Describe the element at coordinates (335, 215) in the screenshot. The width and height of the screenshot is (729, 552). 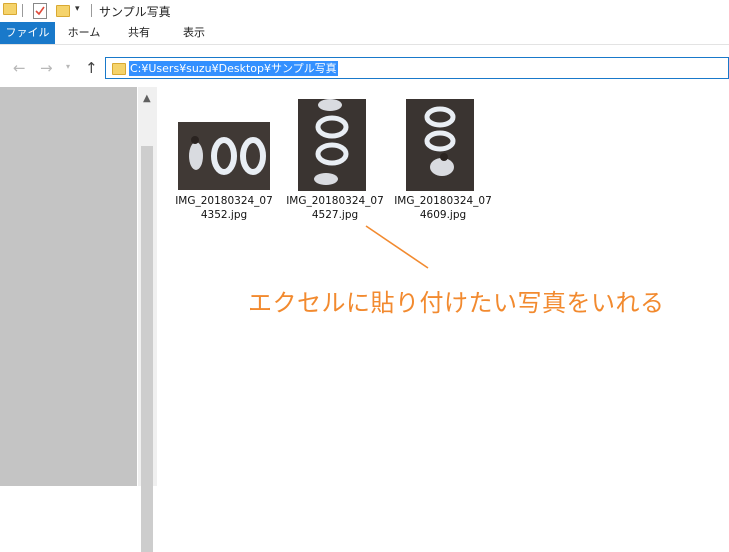
I see `file-name-line: 4527.jpg` at that location.